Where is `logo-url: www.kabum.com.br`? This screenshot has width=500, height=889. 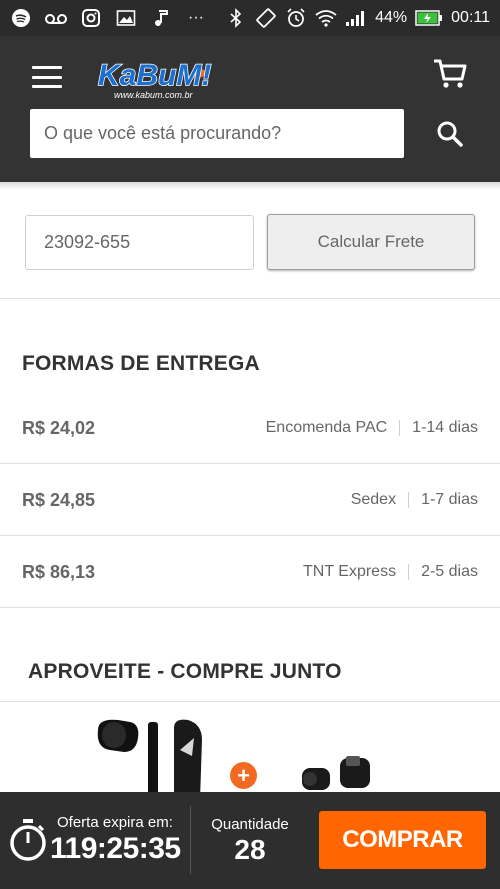 logo-url: www.kabum.com.br is located at coordinates (154, 95).